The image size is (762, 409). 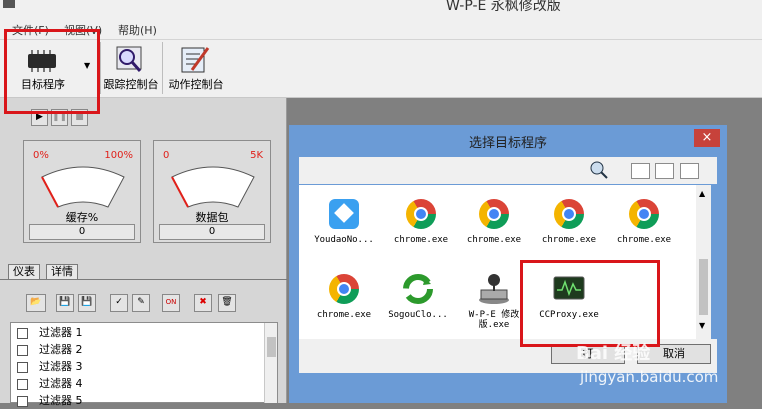 I want to click on open-folder-button: 📂, so click(x=36, y=303).